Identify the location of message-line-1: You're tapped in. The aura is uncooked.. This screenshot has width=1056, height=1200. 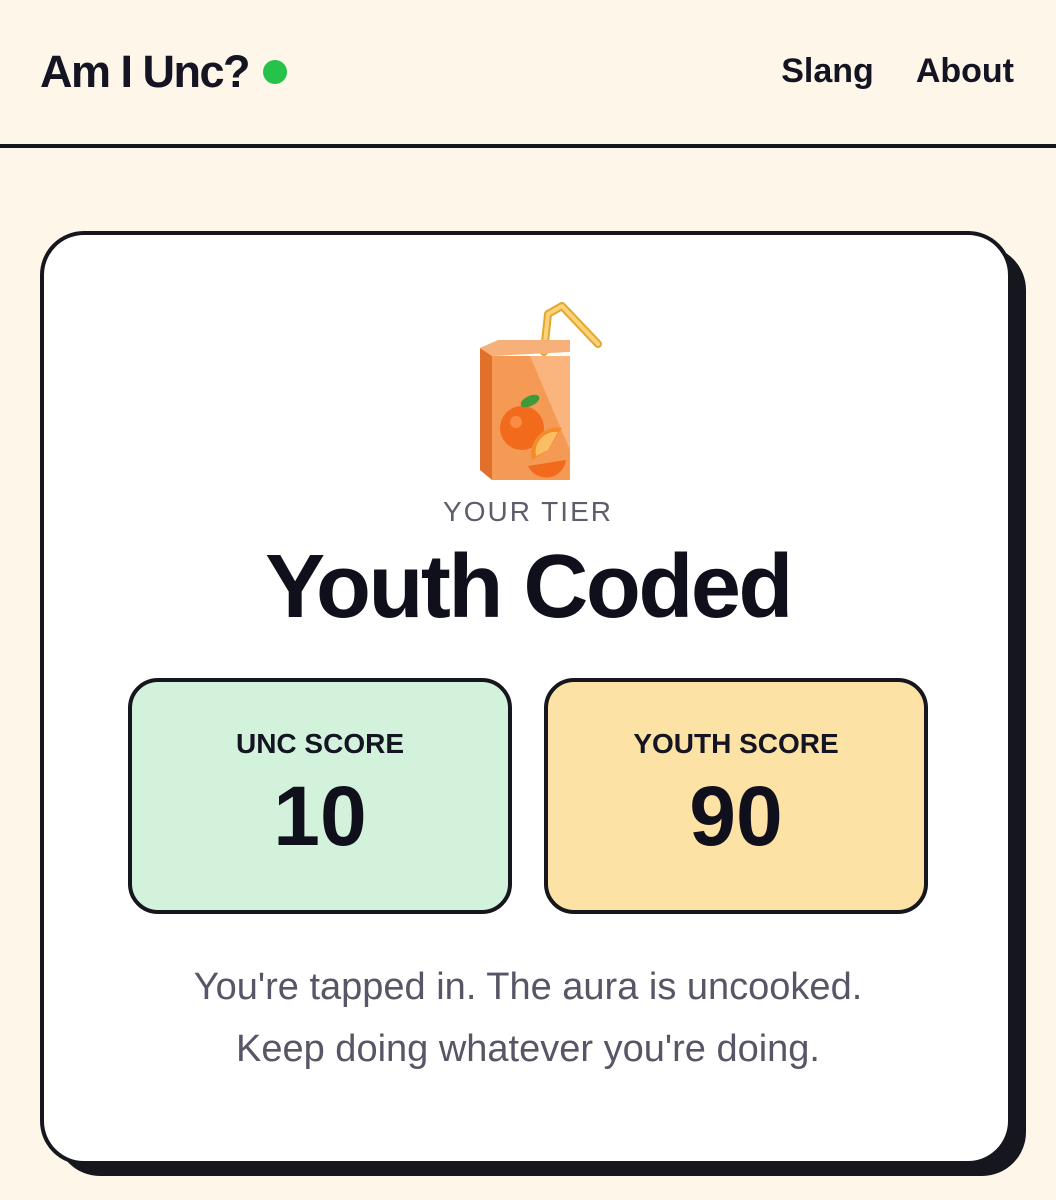
(528, 987).